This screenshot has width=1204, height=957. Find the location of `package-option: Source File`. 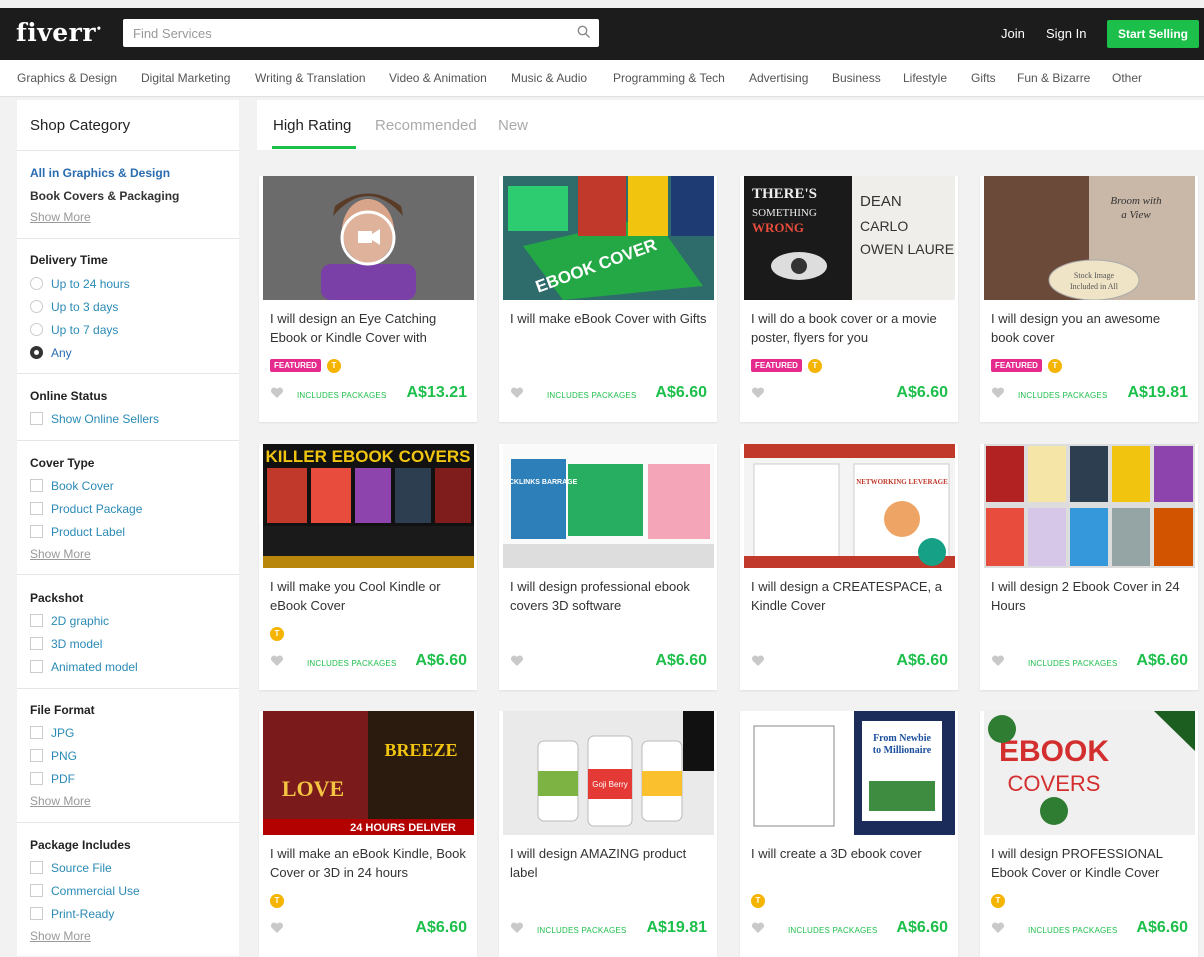

package-option: Source File is located at coordinates (71, 868).